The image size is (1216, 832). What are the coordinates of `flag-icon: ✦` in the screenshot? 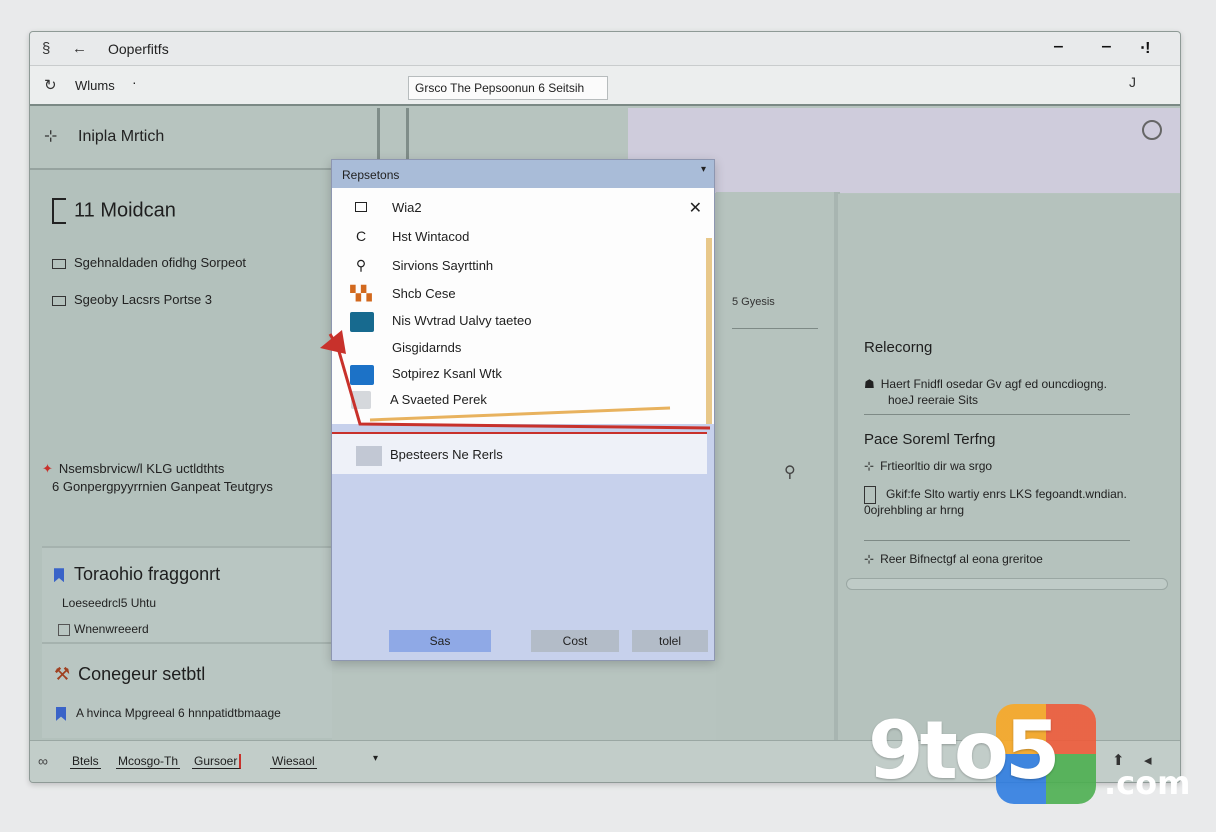 It's located at (47, 468).